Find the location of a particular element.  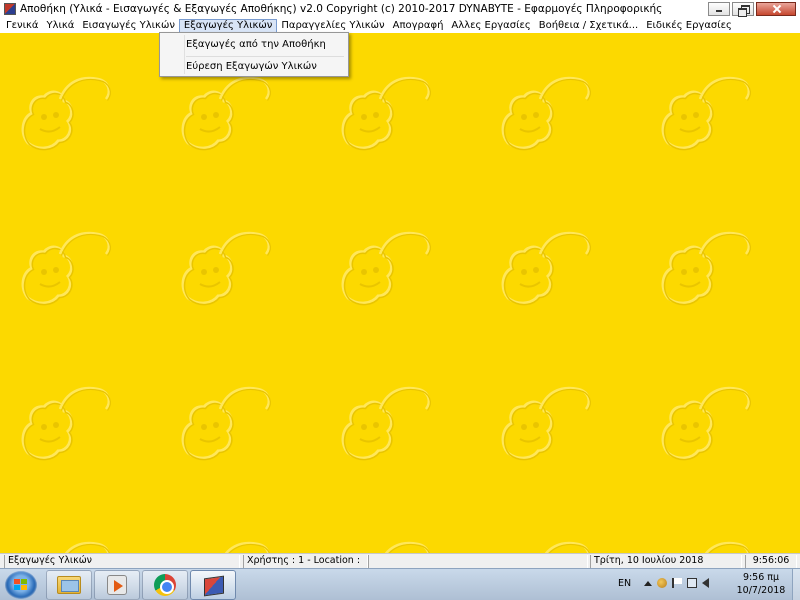

window-controls is located at coordinates (752, 9).